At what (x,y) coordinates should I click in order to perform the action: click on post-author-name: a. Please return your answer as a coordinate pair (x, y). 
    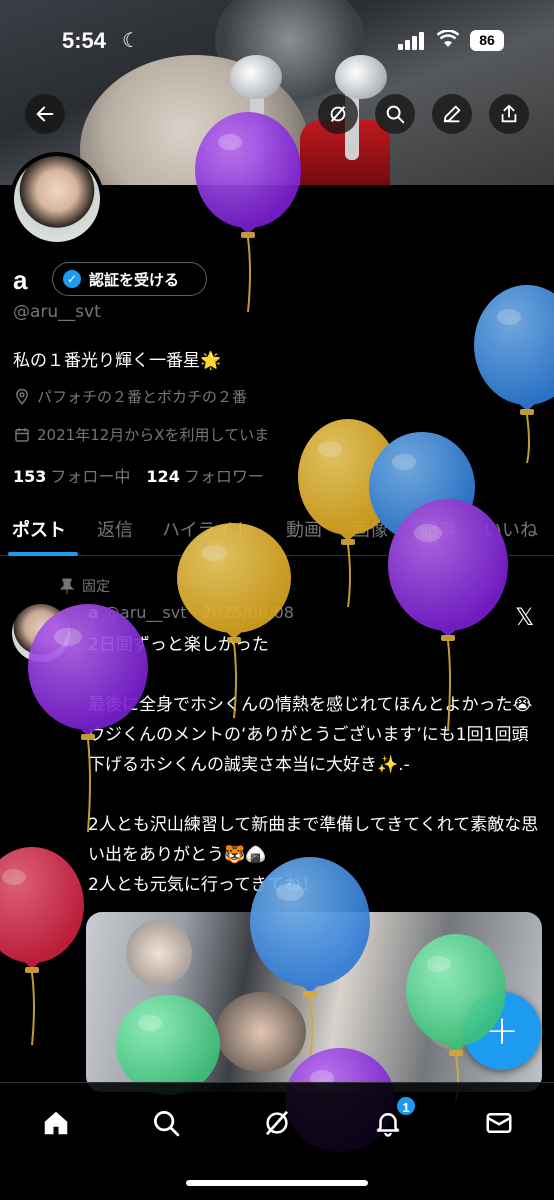
    Looking at the image, I should click on (93, 612).